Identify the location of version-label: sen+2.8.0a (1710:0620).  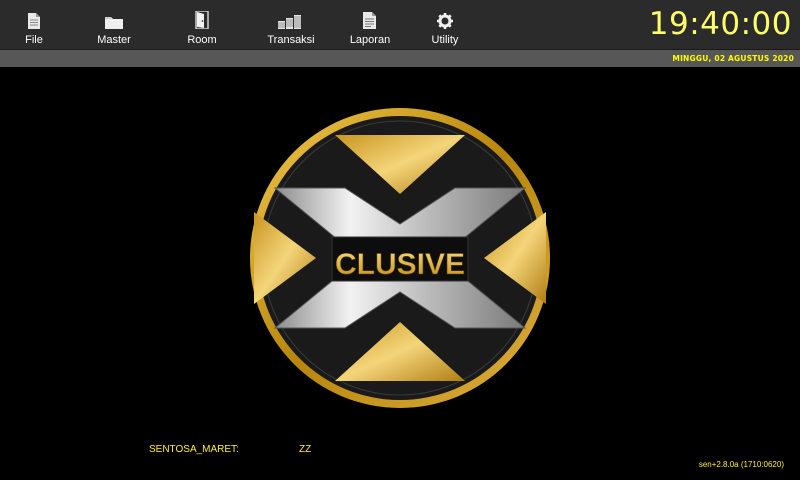
(741, 464).